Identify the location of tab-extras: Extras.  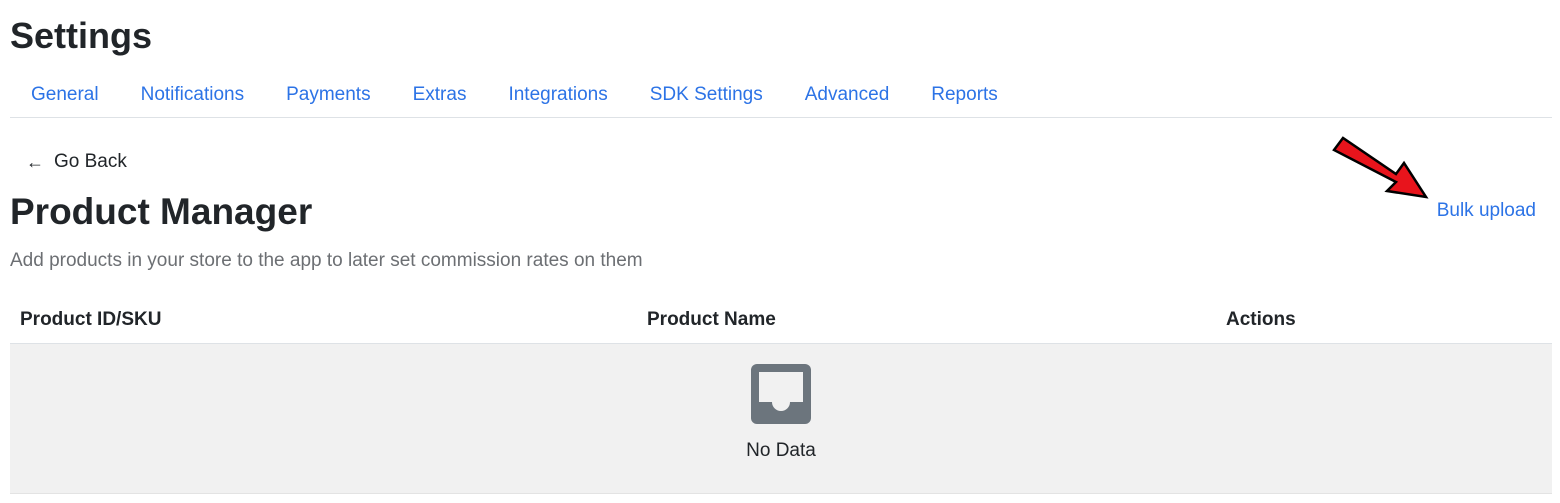
(440, 95).